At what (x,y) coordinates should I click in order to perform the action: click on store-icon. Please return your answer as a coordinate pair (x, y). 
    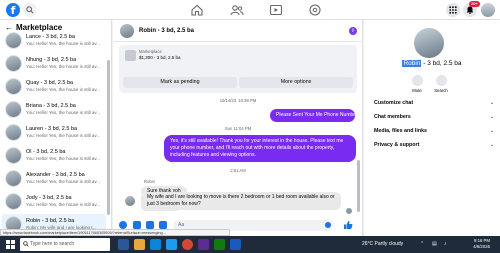
    Looking at the image, I should click on (203, 244).